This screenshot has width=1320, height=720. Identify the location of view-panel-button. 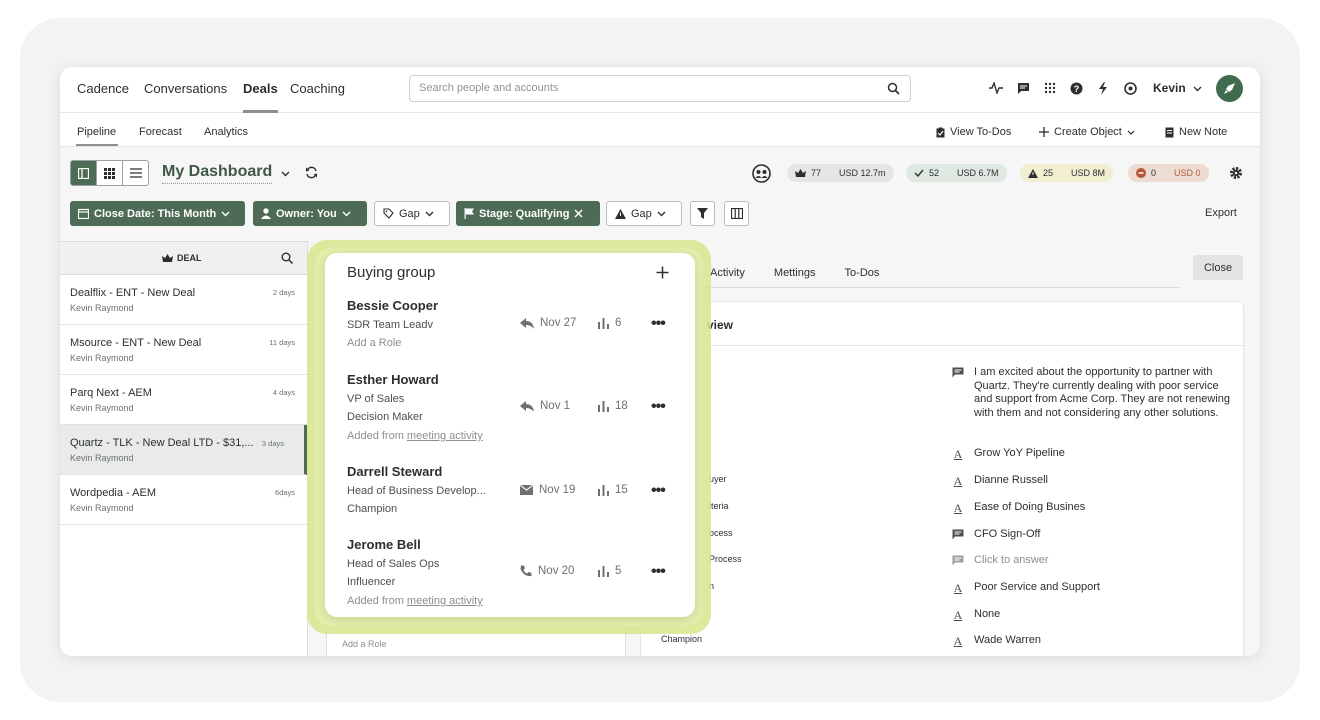
(84, 173).